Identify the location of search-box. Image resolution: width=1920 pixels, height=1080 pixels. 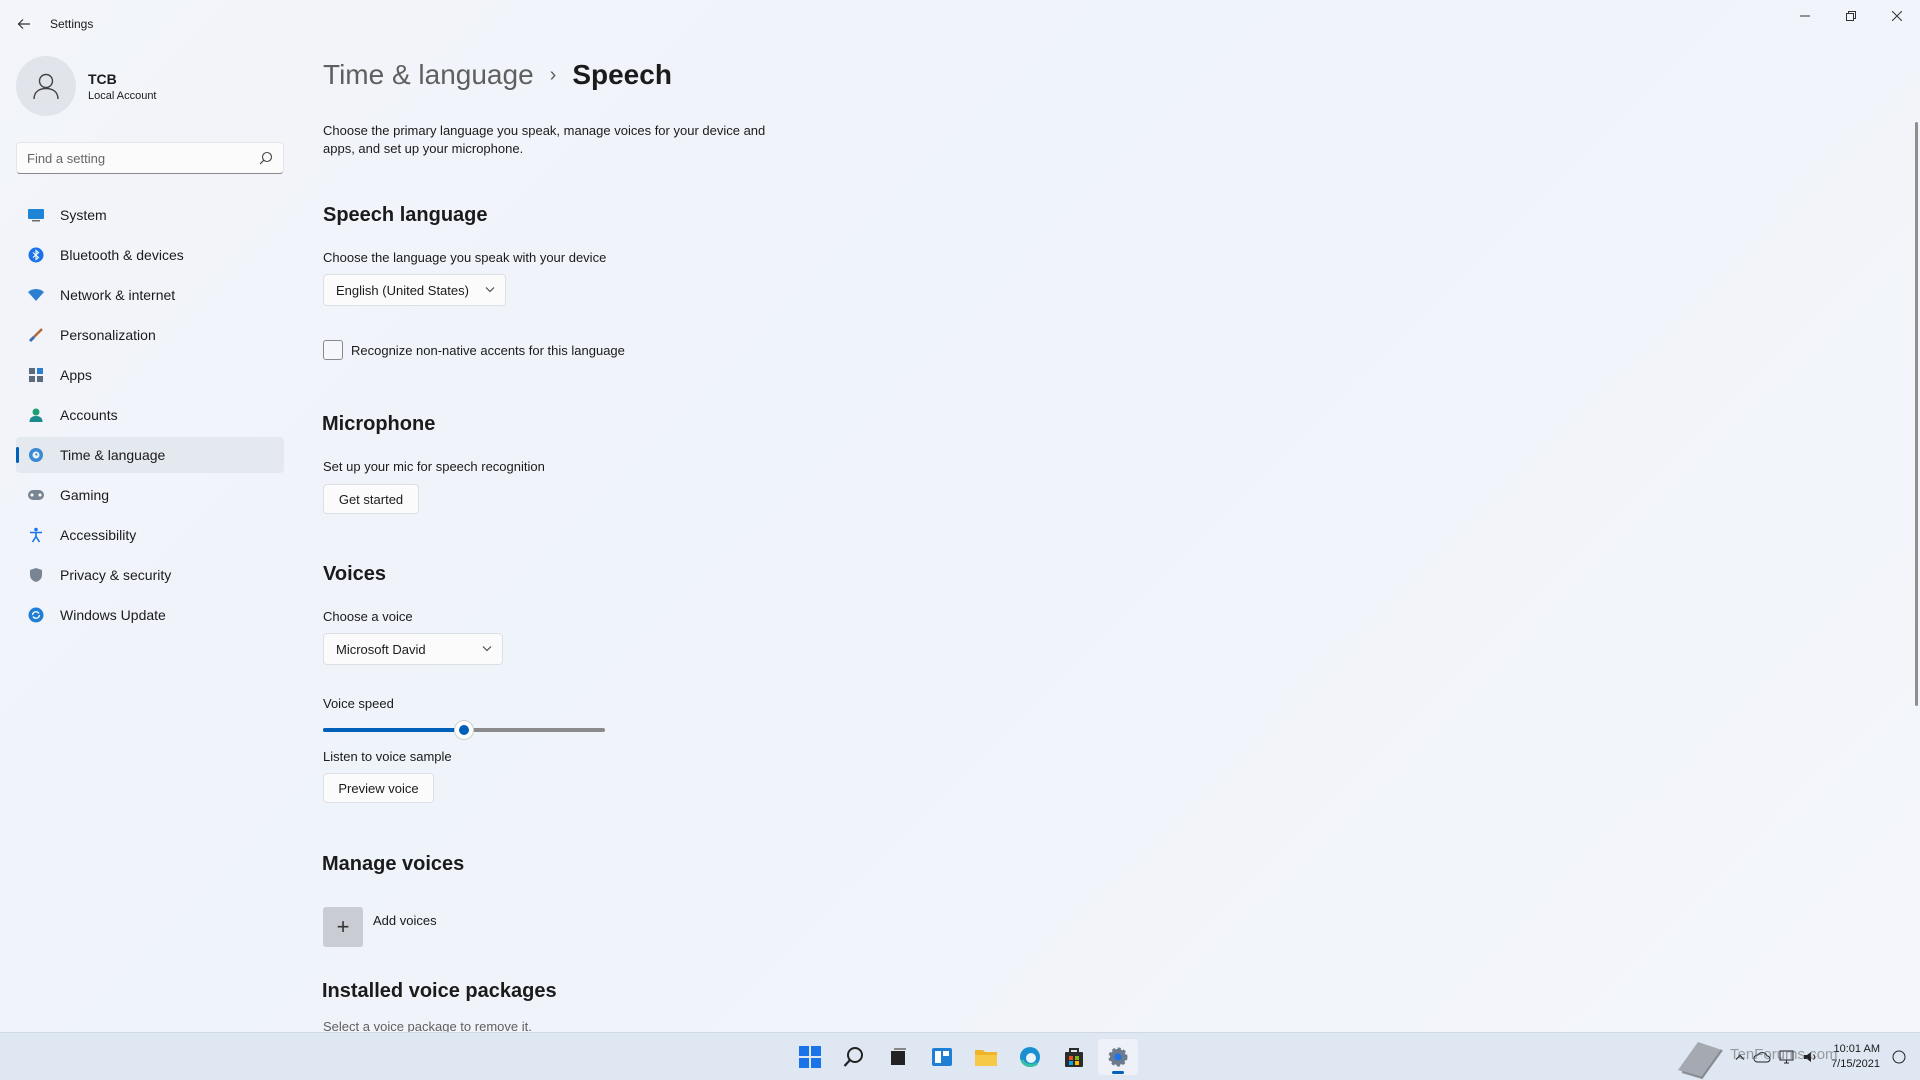
(150, 158).